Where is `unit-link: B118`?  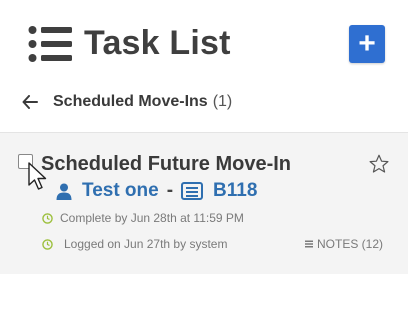
unit-link: B118 is located at coordinates (235, 191).